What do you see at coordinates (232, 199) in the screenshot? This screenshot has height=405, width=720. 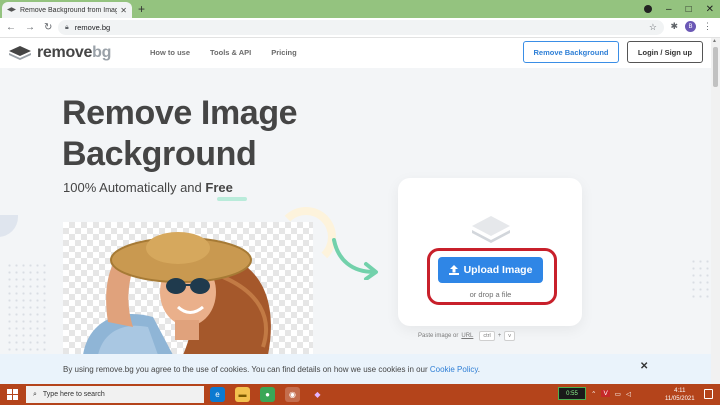 I see `free-underline` at bounding box center [232, 199].